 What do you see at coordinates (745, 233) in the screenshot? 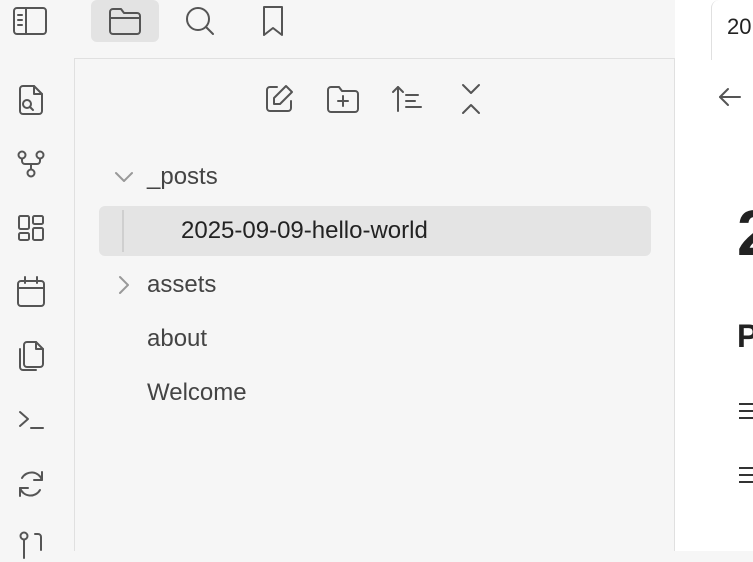
I see `note-title: 2` at bounding box center [745, 233].